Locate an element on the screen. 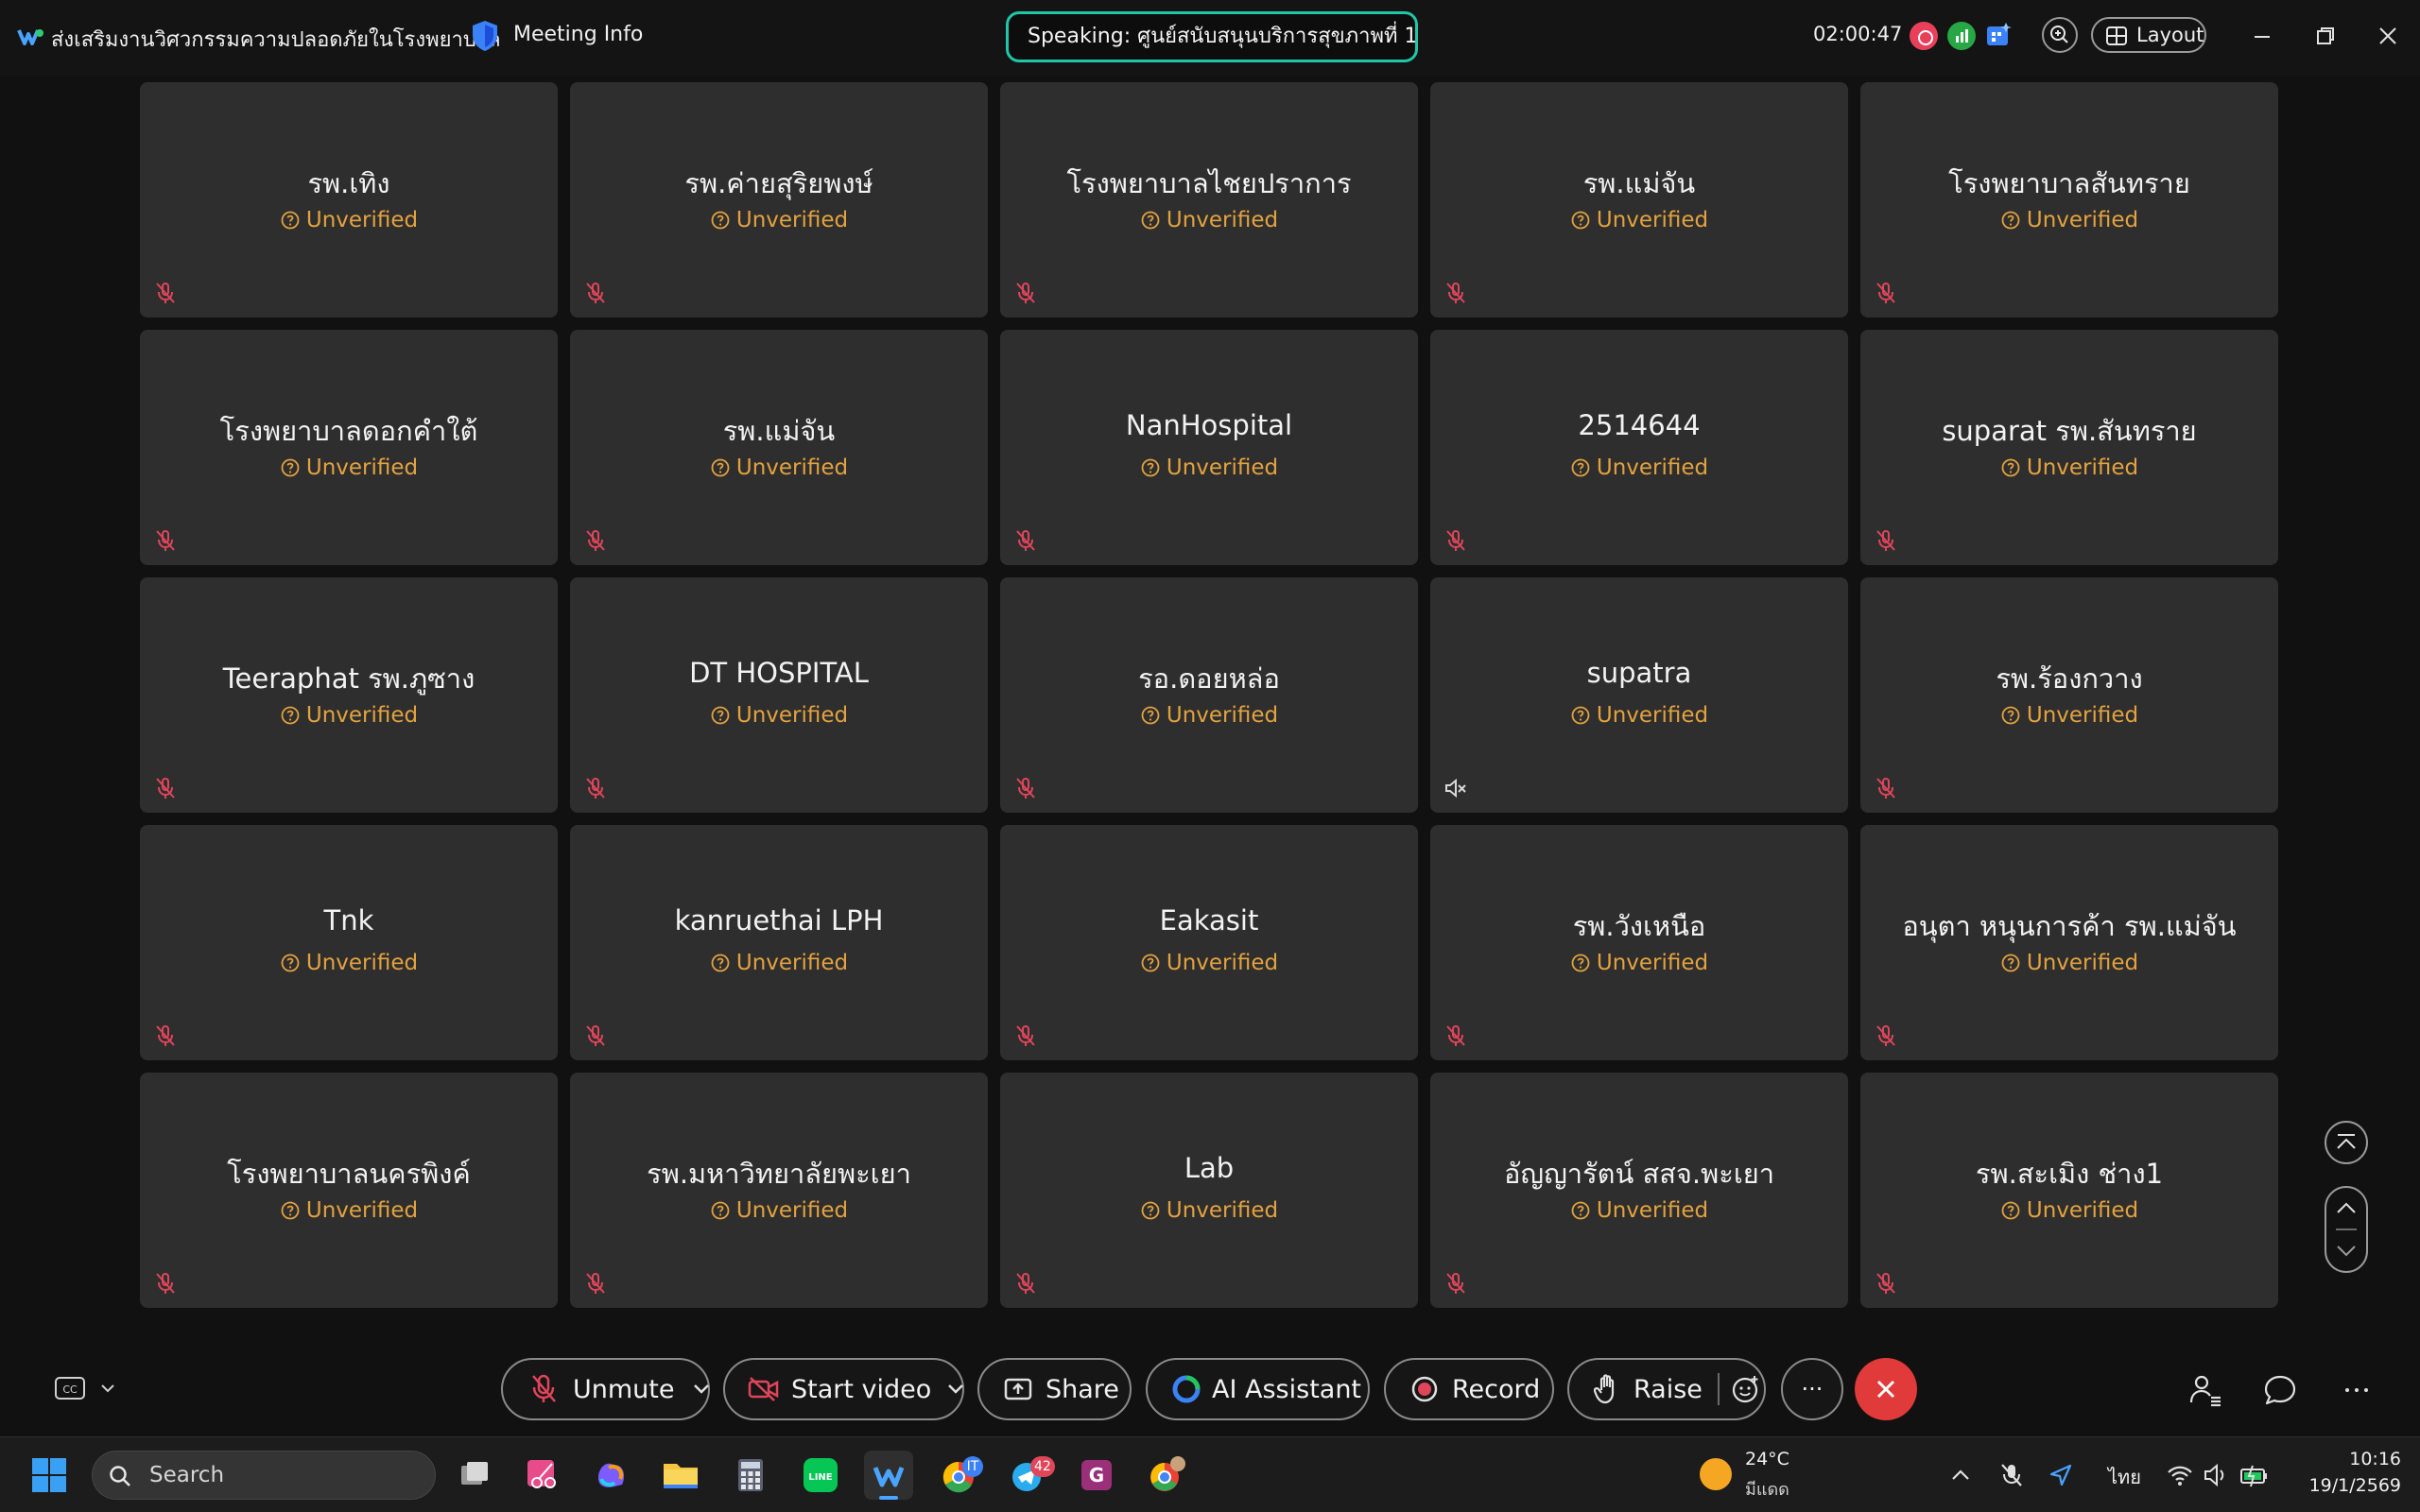 Image resolution: width=2420 pixels, height=1512 pixels. start-video-button: Start video is located at coordinates (843, 1389).